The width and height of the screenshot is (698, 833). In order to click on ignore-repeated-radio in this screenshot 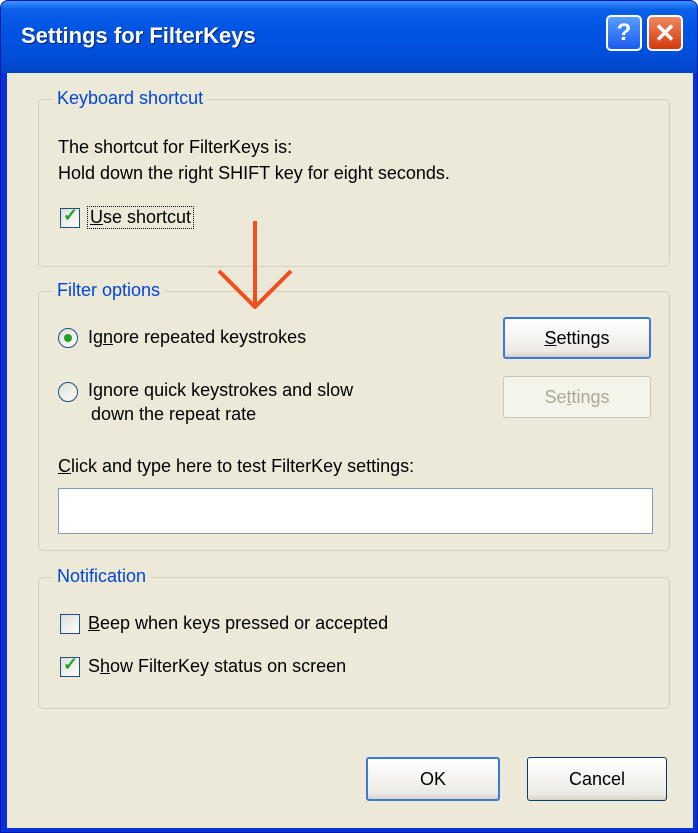, I will do `click(68, 338)`.